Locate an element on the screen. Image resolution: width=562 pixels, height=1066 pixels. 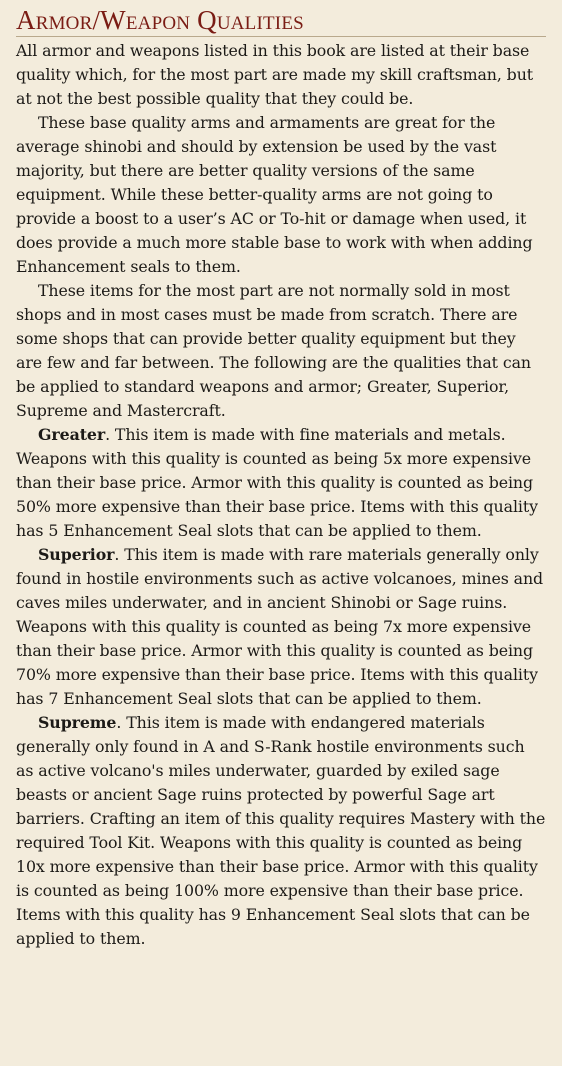
quality-superior-name: Superior is located at coordinates (76, 554).